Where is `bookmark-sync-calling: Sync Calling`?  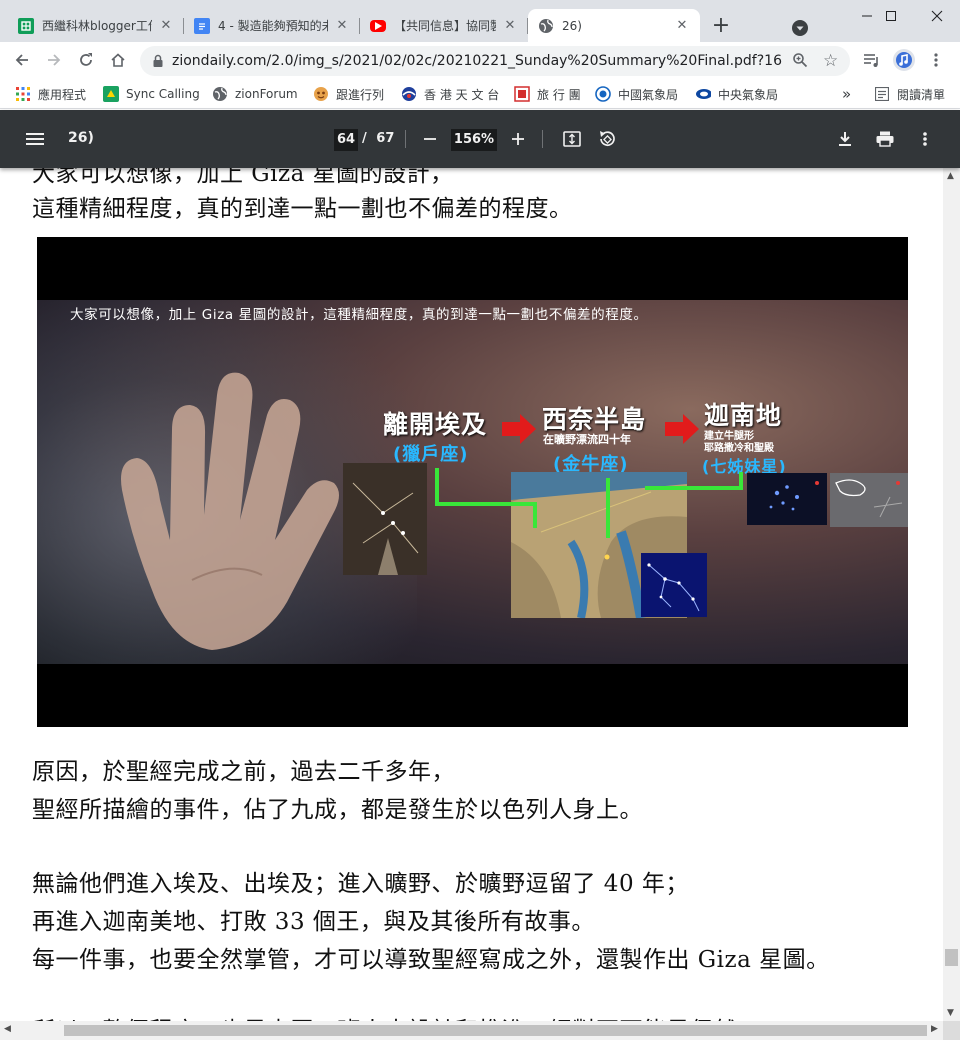
bookmark-sync-calling: Sync Calling is located at coordinates (151, 94).